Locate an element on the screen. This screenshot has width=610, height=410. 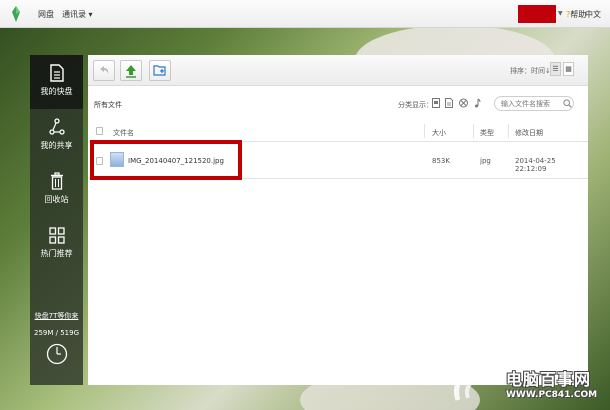
column-name: 文件名 is located at coordinates (123, 133).